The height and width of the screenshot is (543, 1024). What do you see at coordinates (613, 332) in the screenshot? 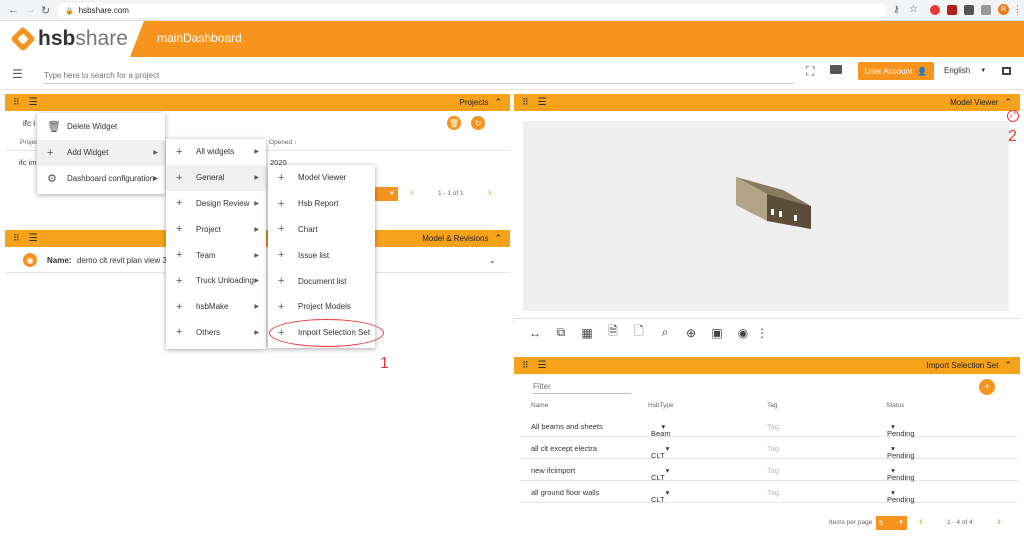
I see `add-document-icon: 🗎` at bounding box center [613, 332].